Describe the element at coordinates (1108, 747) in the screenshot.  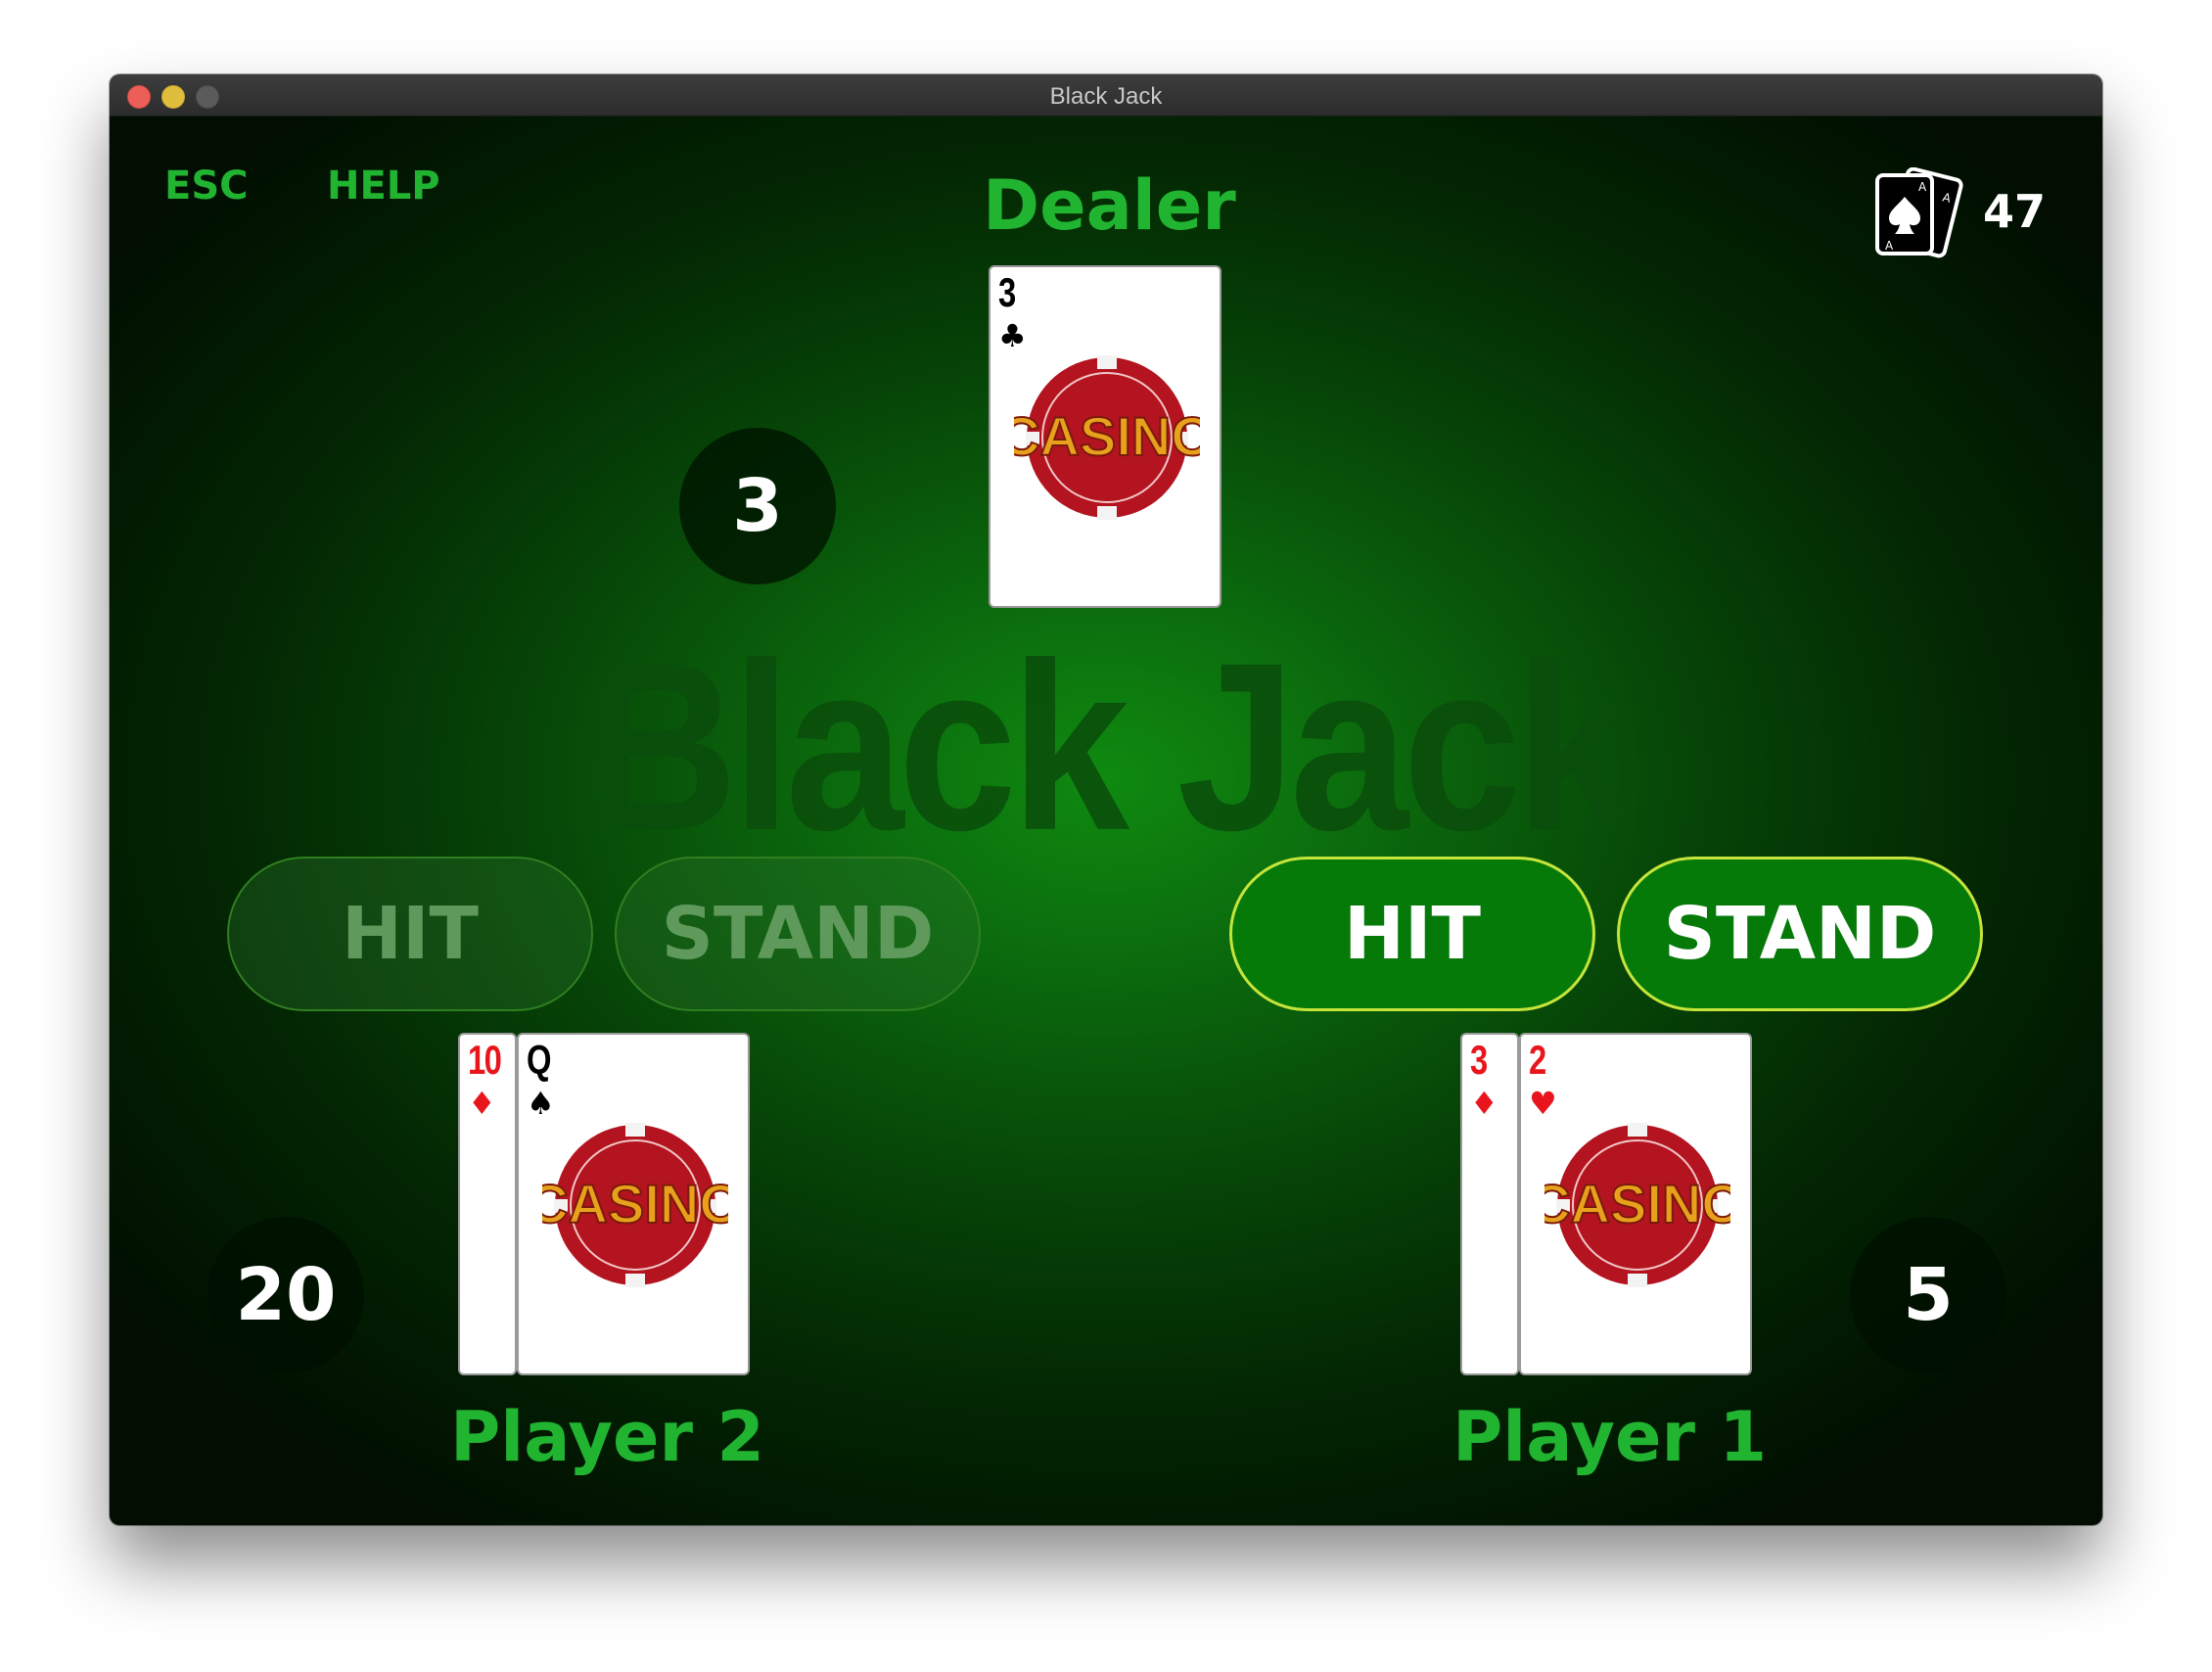
I see `table-watermark: Black Jack` at that location.